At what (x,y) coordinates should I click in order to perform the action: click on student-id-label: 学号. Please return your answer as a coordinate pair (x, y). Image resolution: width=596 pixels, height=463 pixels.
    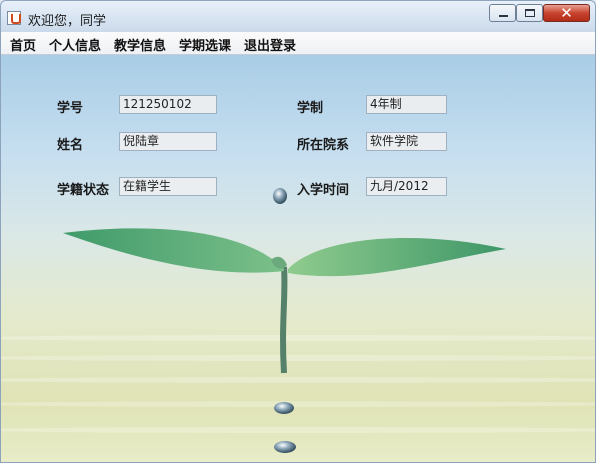
    Looking at the image, I should click on (70, 108).